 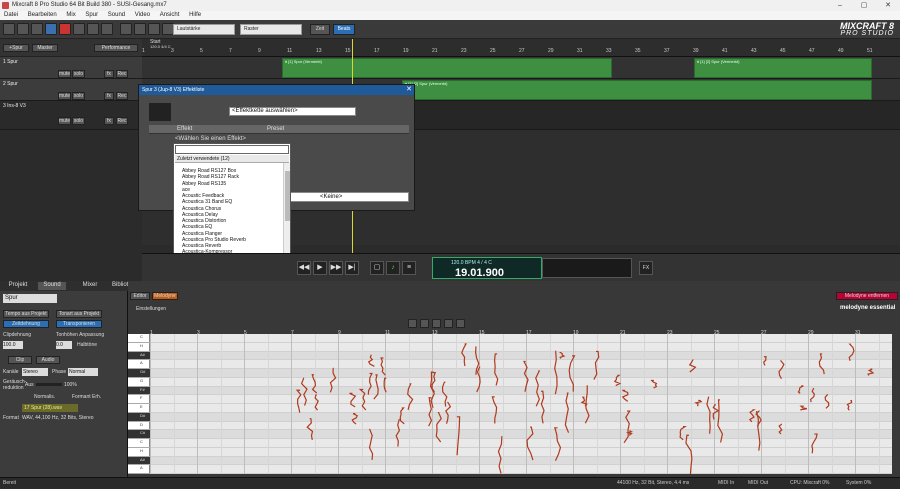 I want to click on record-mode-icon: ≡, so click(x=409, y=268).